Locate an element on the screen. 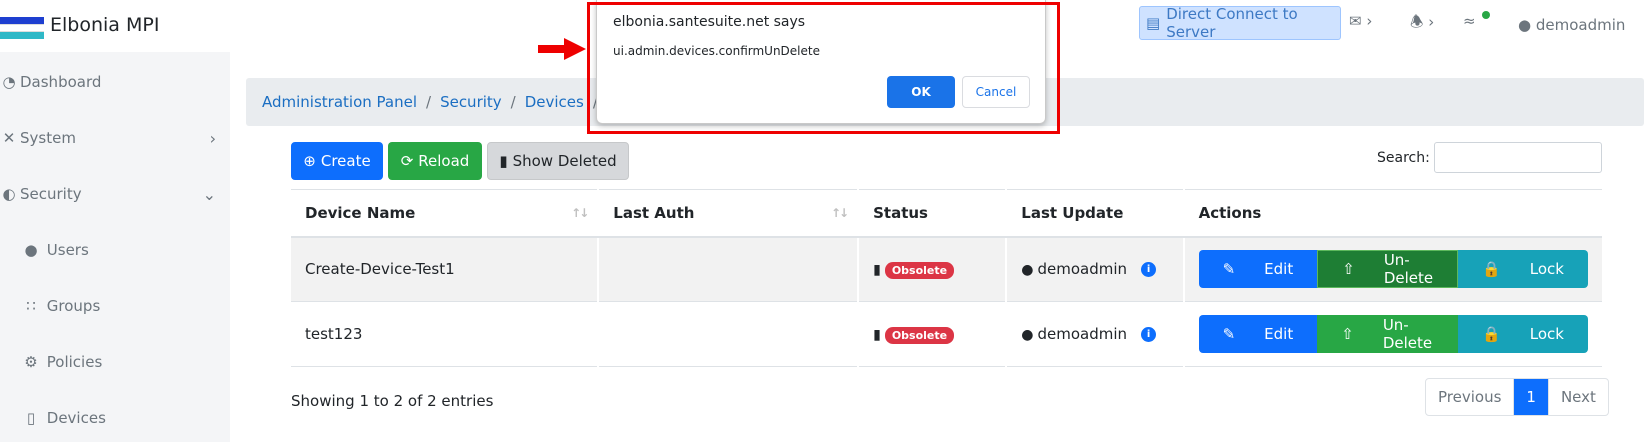 Image resolution: width=1644 pixels, height=442 pixels. pagination: Previous 1 Next is located at coordinates (1517, 397).